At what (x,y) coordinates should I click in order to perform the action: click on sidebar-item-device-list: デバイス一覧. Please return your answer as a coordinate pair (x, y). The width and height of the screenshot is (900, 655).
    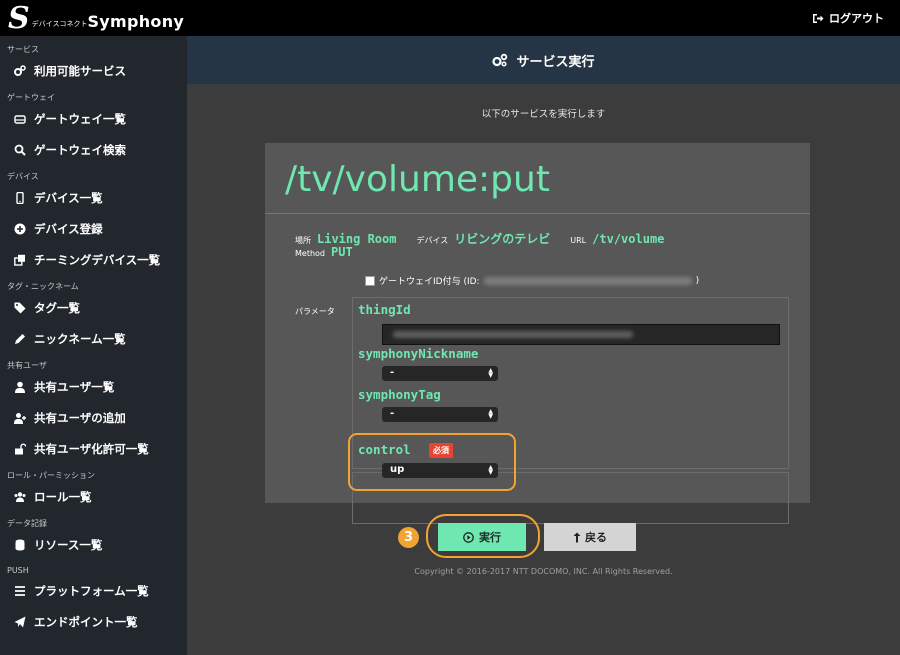
    Looking at the image, I should click on (93, 197).